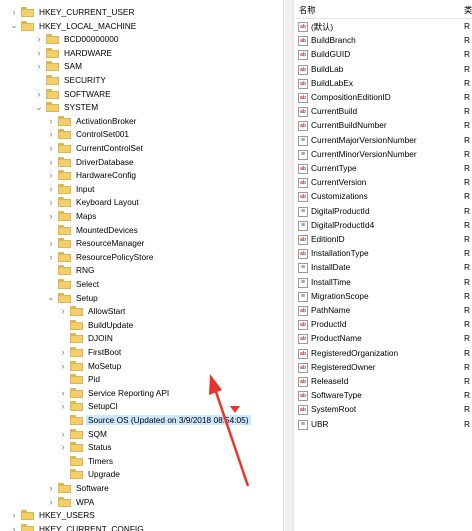 Image resolution: width=472 pixels, height=531 pixels. What do you see at coordinates (383, 126) in the screenshot?
I see `value-row: ab CurrentBuildNumber R` at bounding box center [383, 126].